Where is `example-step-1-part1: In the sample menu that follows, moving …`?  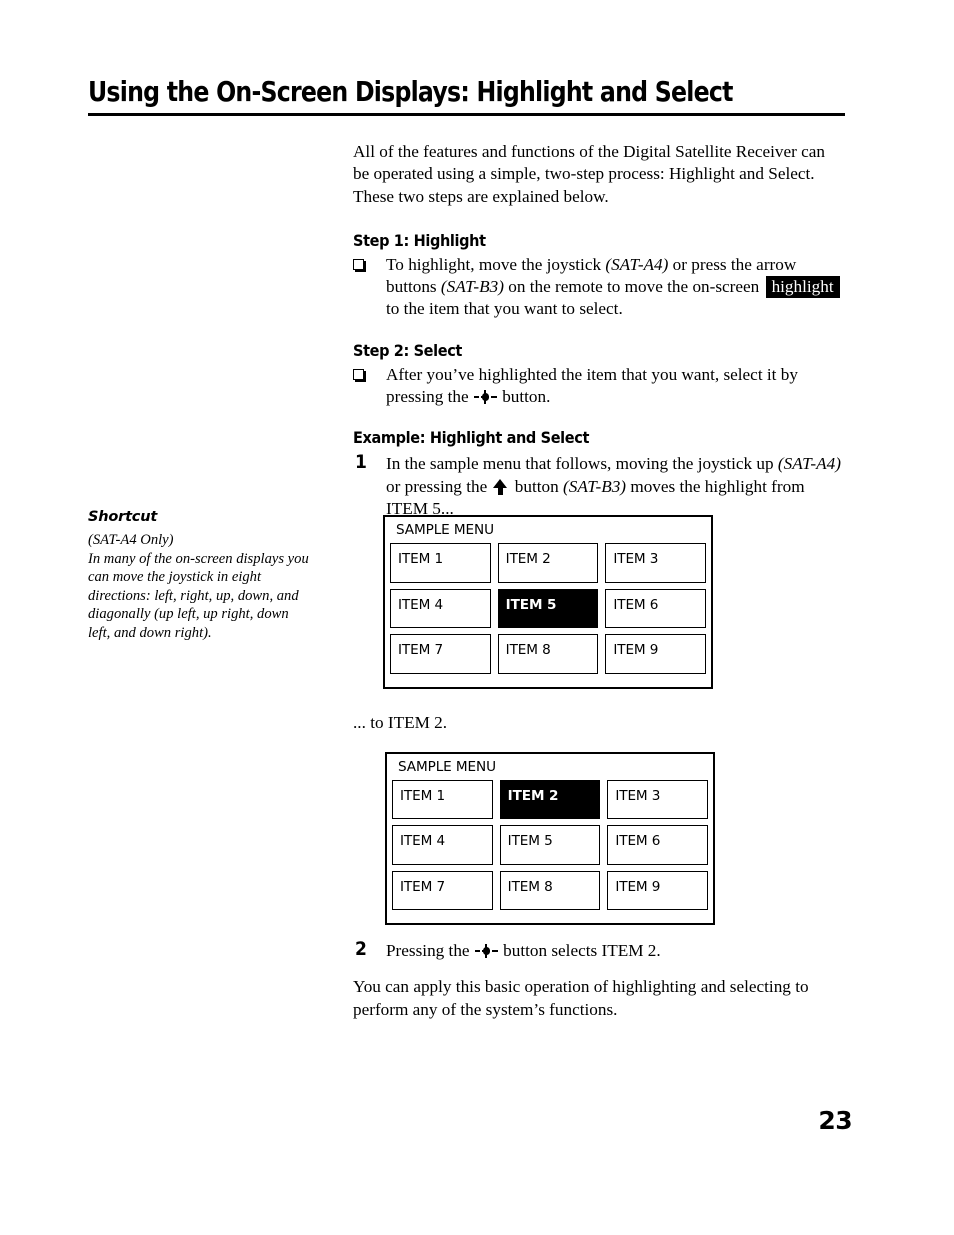
example-step-1-part1: In the sample menu that follows, moving … is located at coordinates (582, 464).